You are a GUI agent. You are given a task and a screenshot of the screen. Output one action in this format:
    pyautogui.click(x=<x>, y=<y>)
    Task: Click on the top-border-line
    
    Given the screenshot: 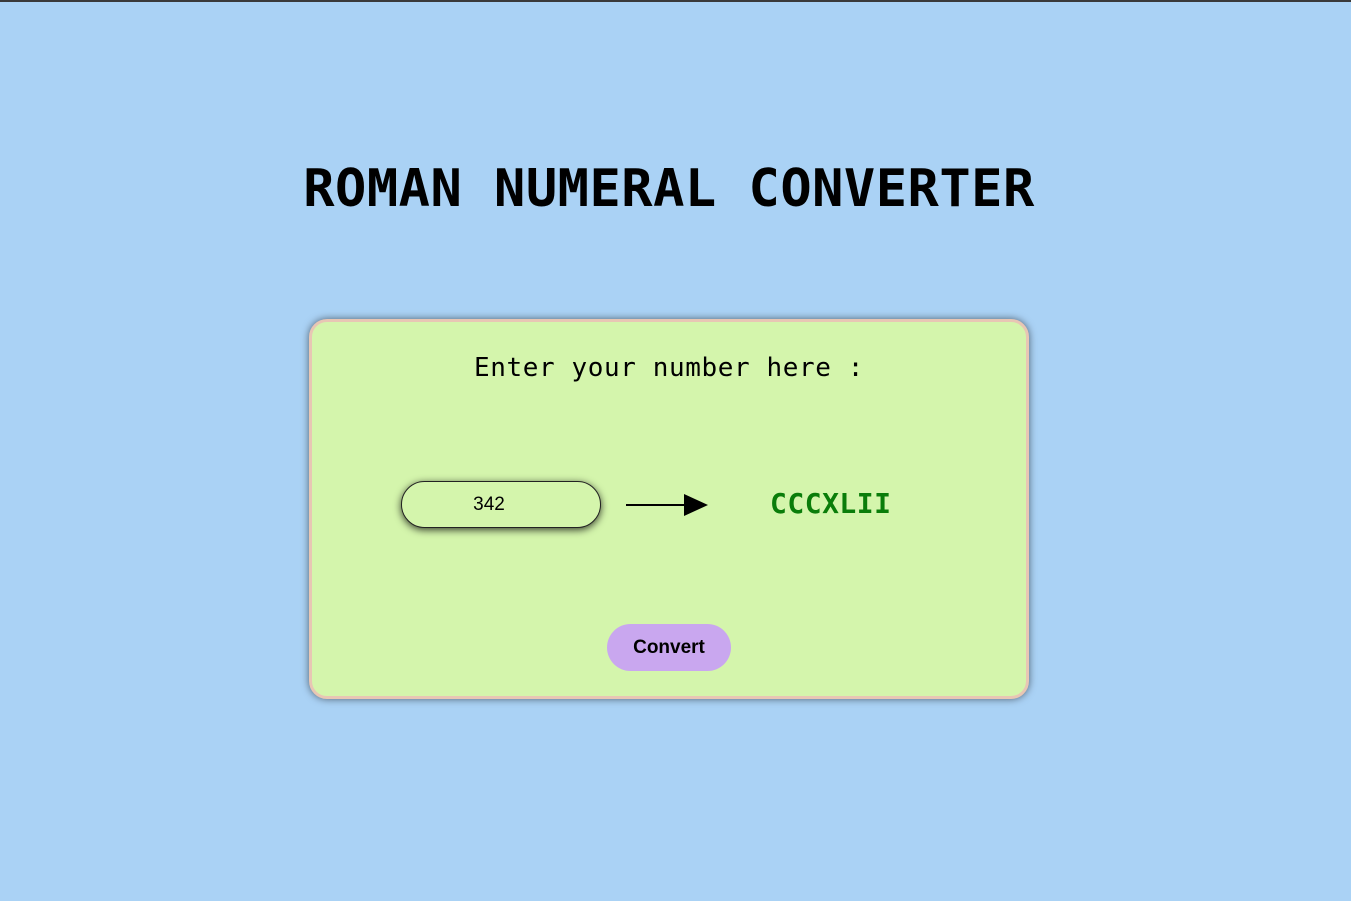 What is the action you would take?
    pyautogui.click(x=675, y=1)
    